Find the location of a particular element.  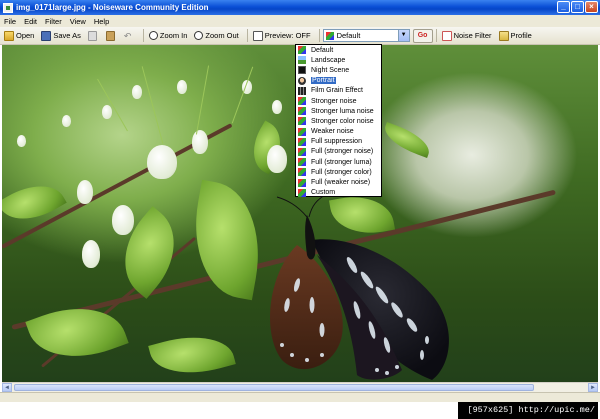

open-button: Open is located at coordinates (19, 35).